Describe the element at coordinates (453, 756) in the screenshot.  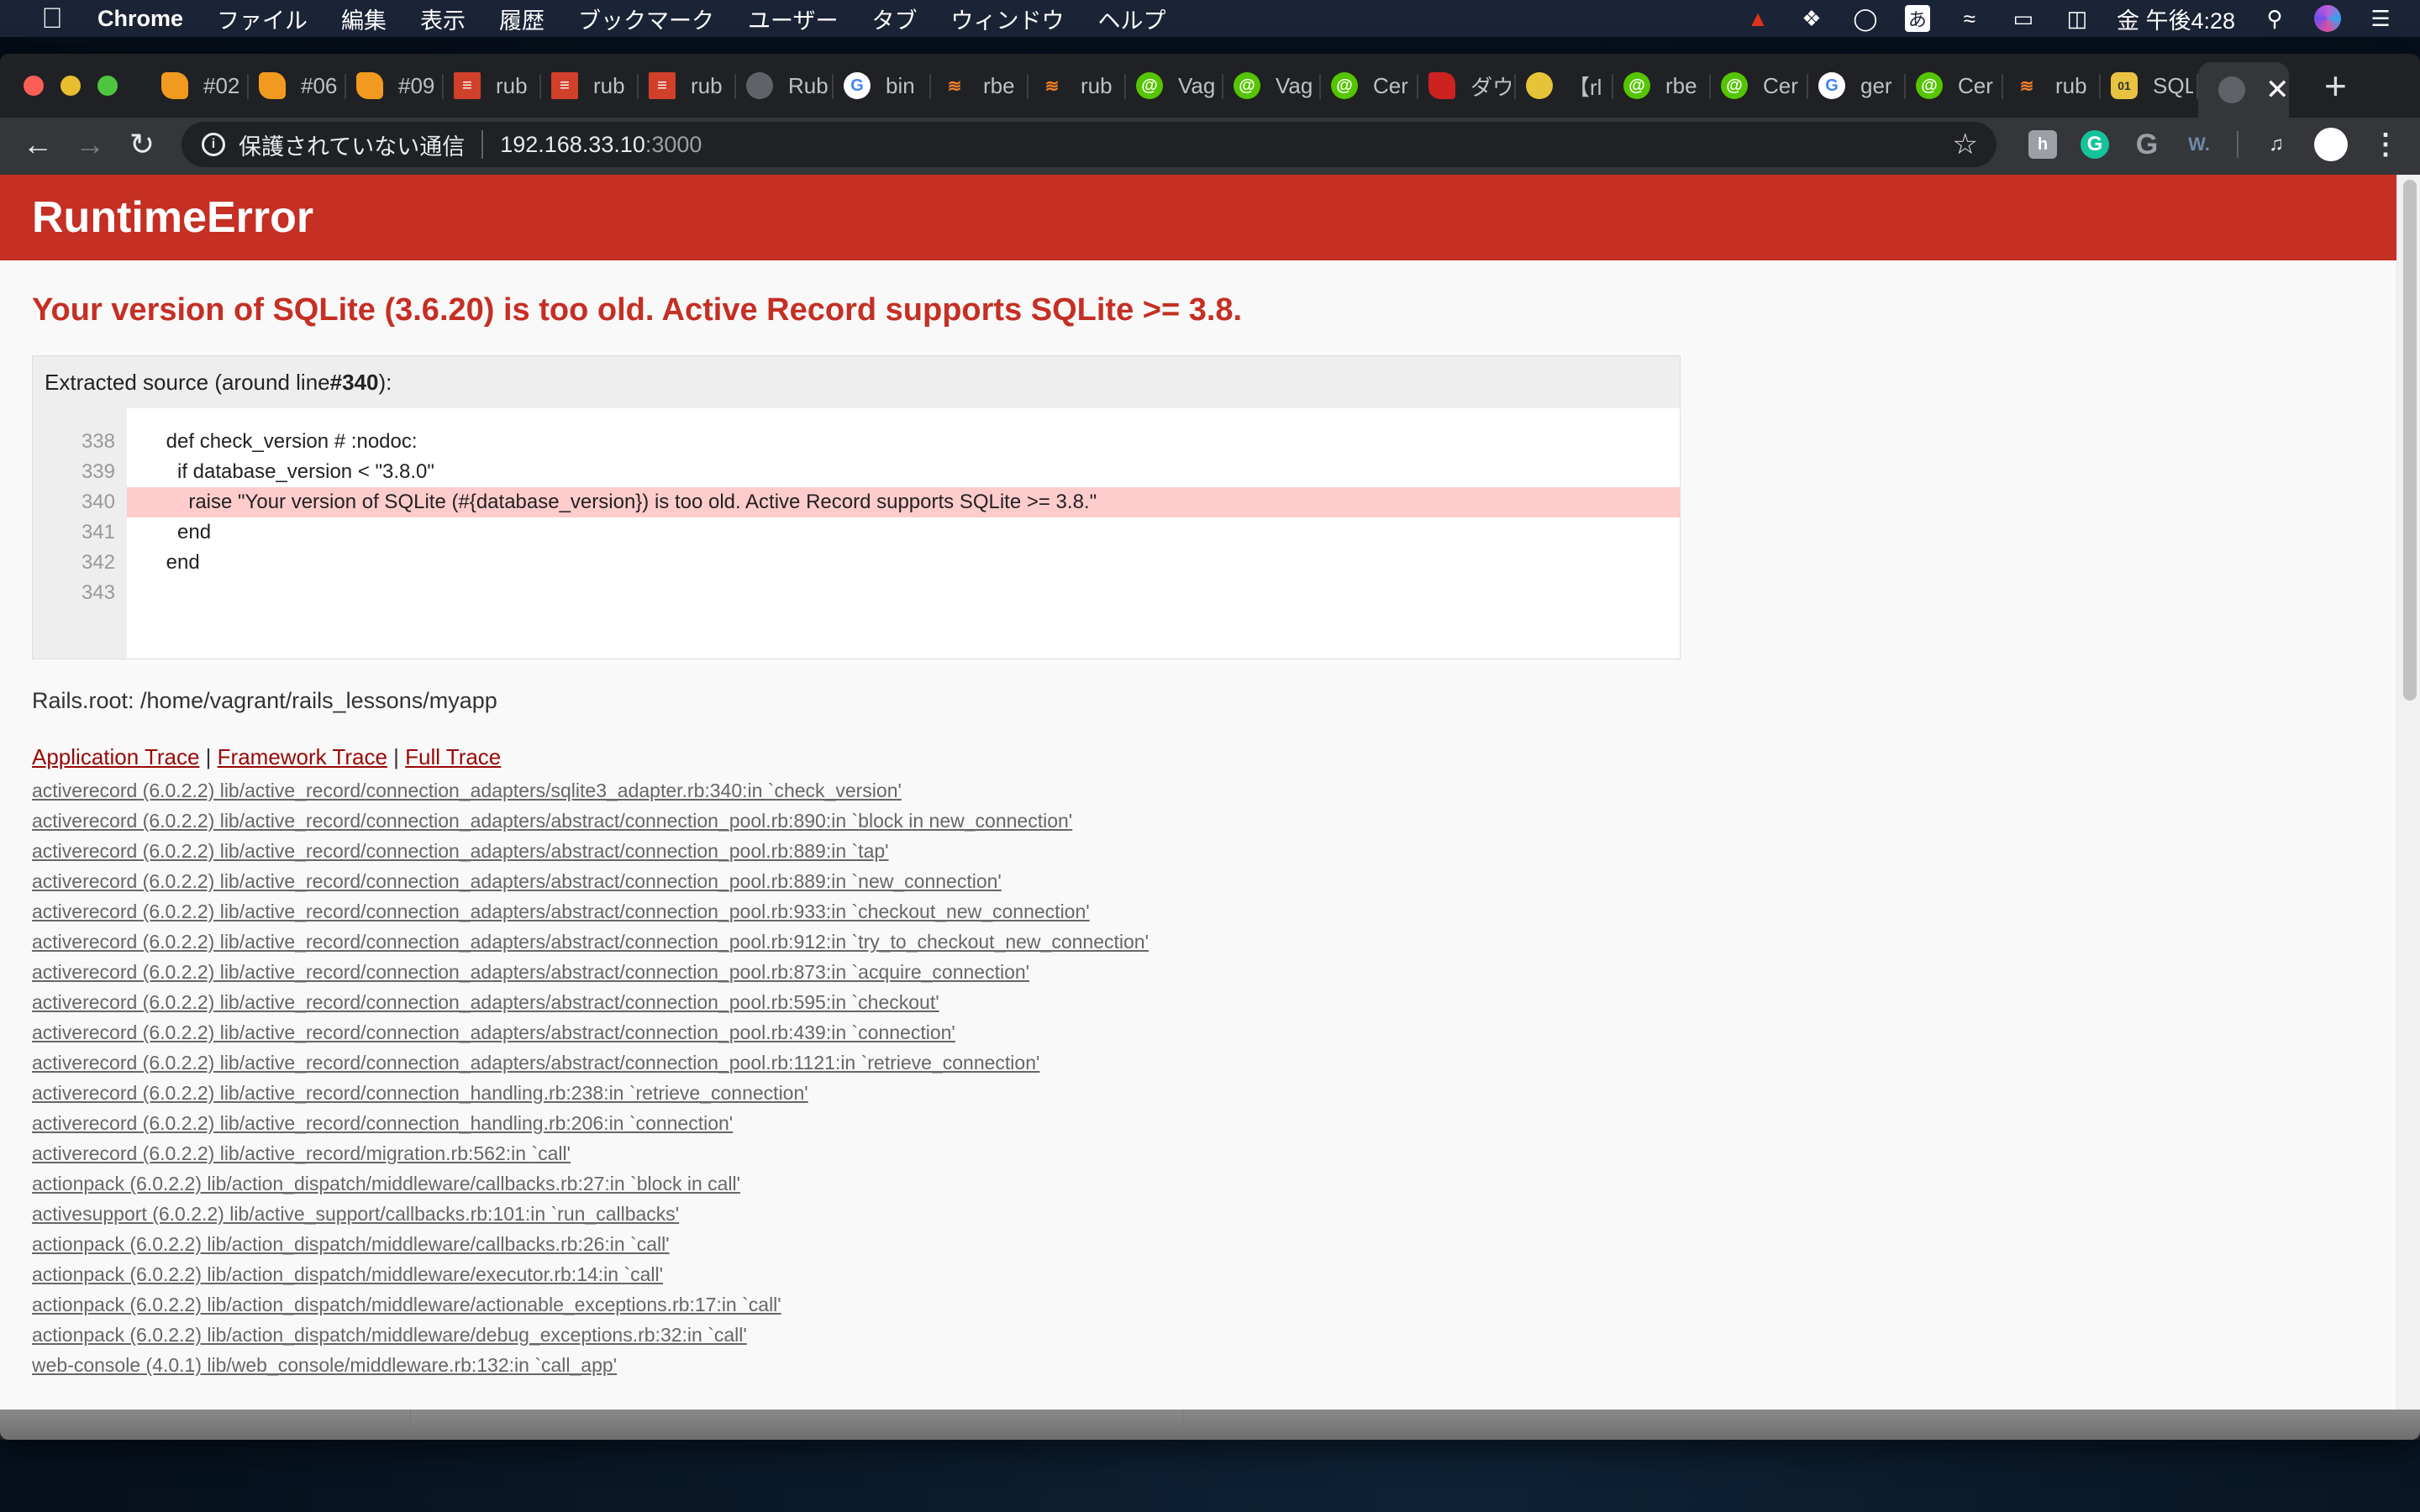
I see `full-trace-link: Full Trace` at that location.